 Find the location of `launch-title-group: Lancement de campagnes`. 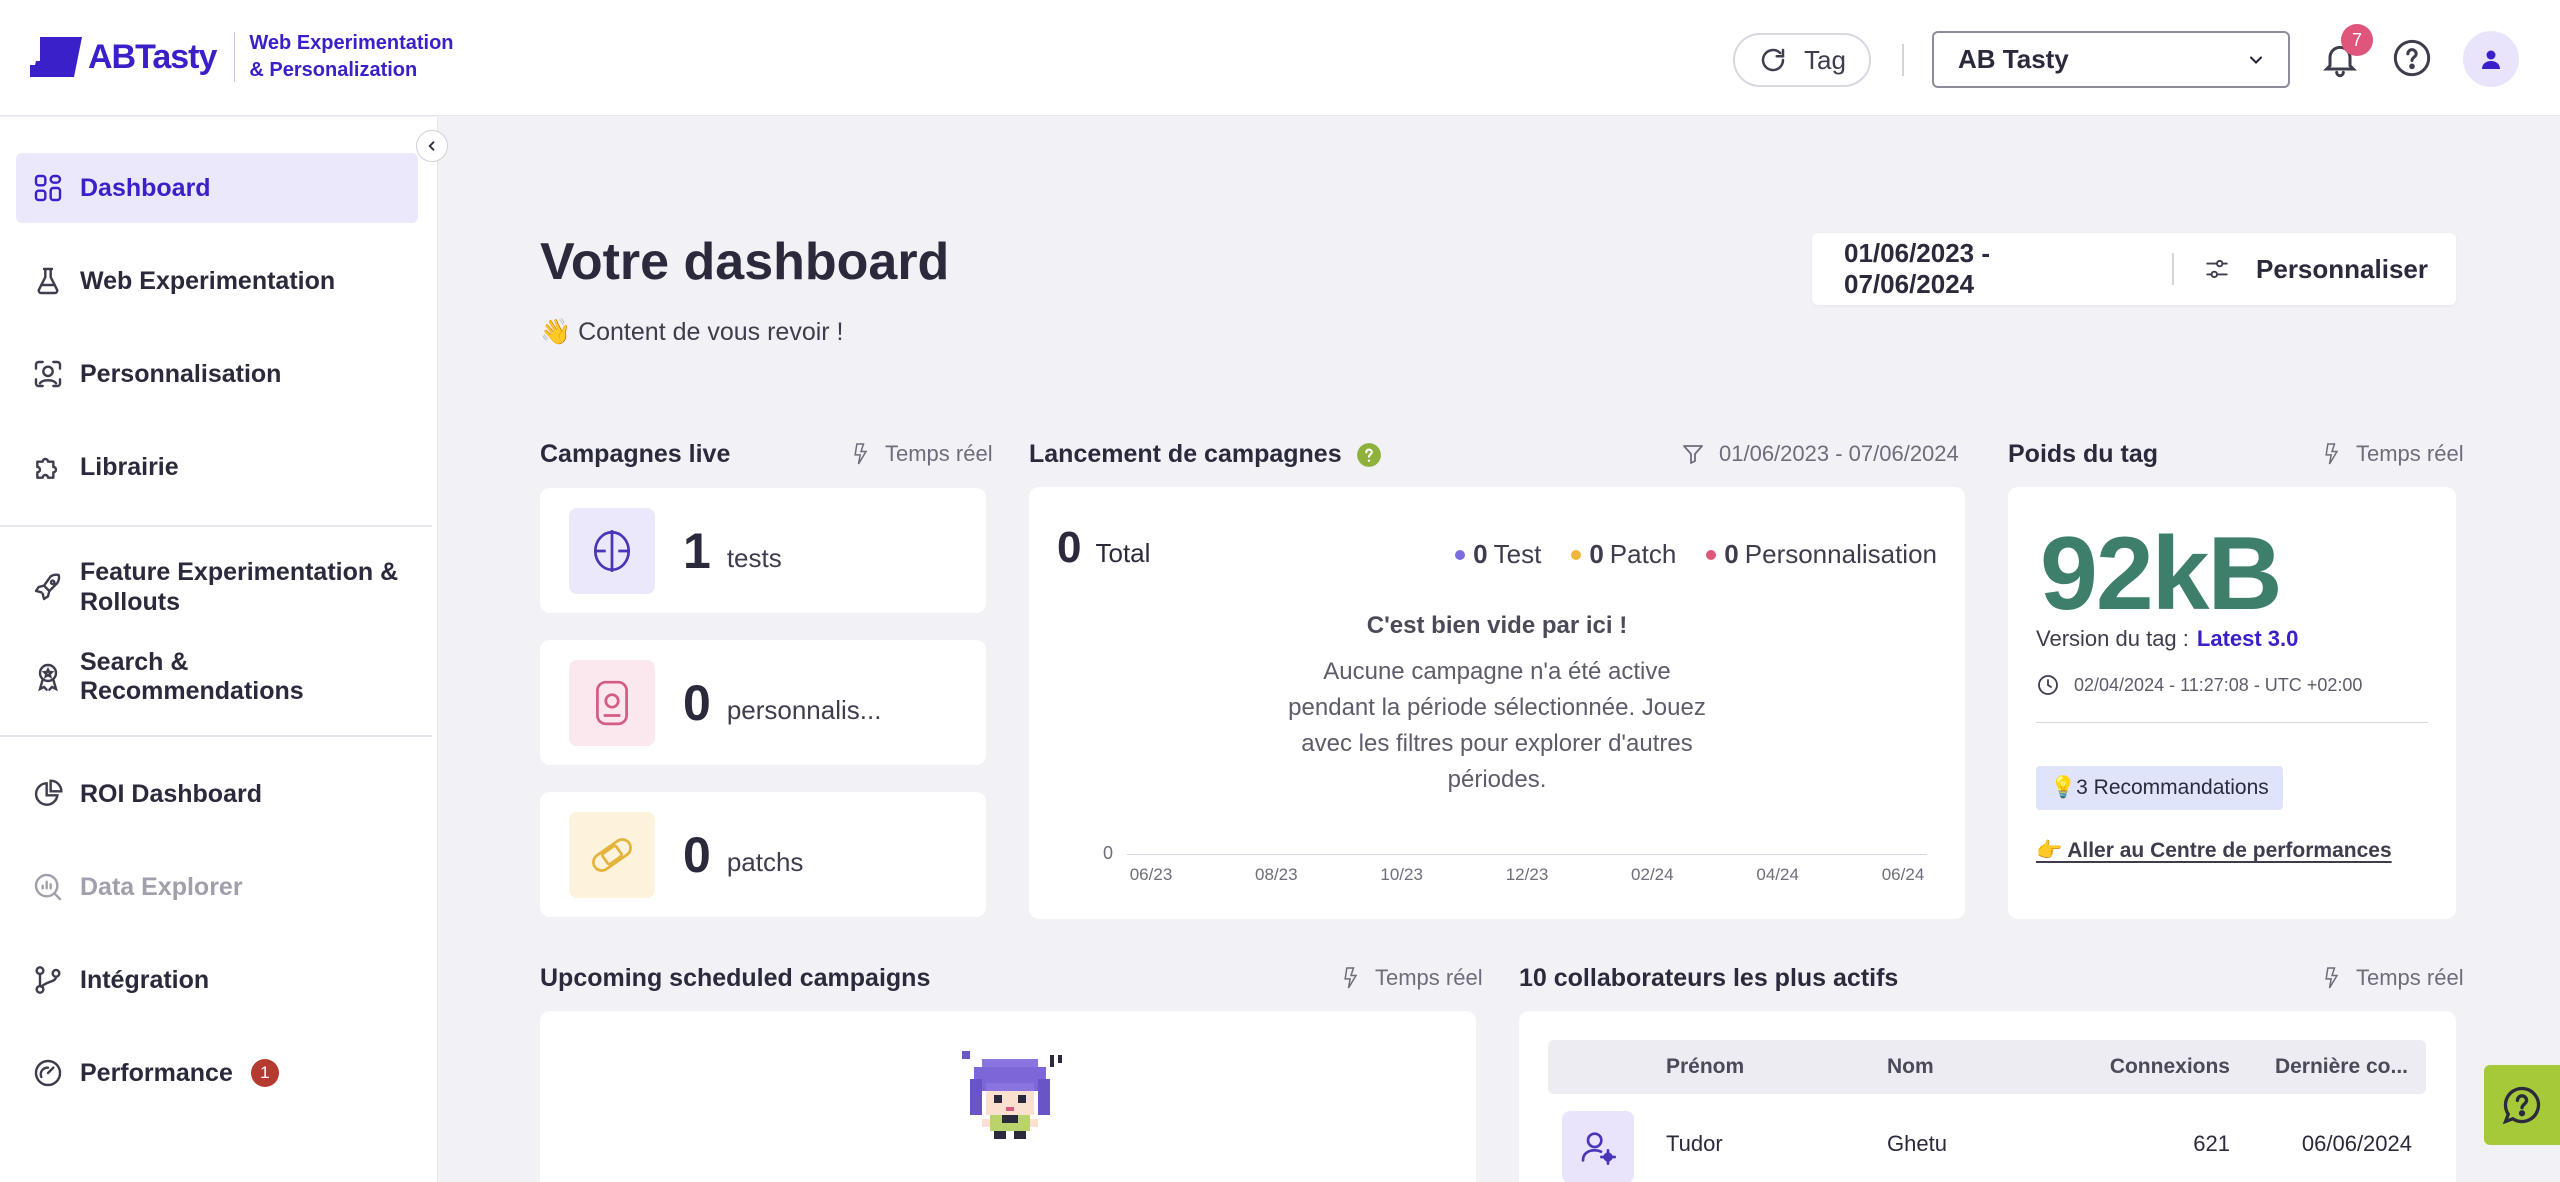

launch-title-group: Lancement de campagnes is located at coordinates (1205, 454).